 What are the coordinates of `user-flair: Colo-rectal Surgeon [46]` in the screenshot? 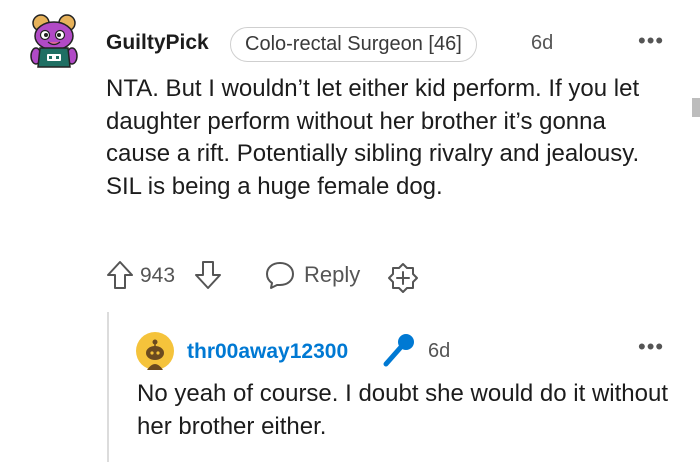 It's located at (353, 44).